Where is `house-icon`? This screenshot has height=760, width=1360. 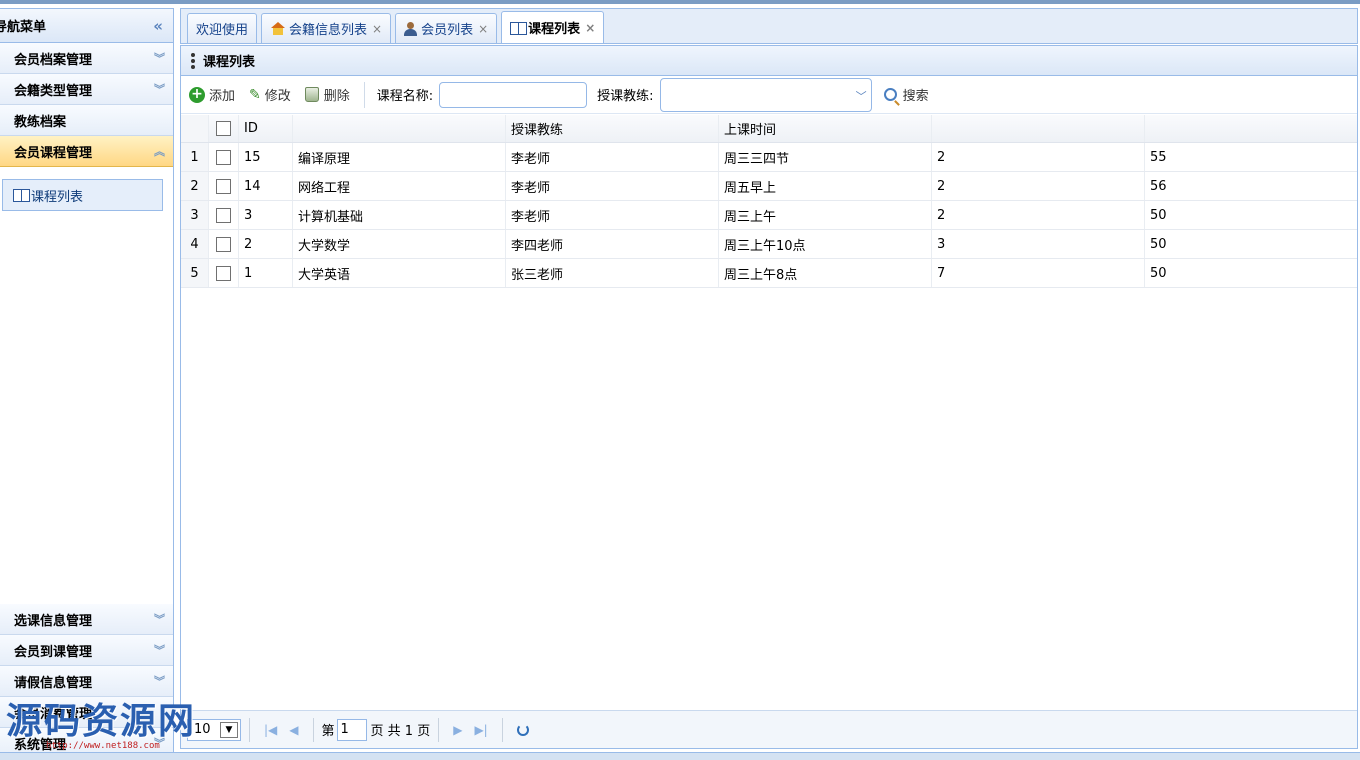
house-icon is located at coordinates (278, 28).